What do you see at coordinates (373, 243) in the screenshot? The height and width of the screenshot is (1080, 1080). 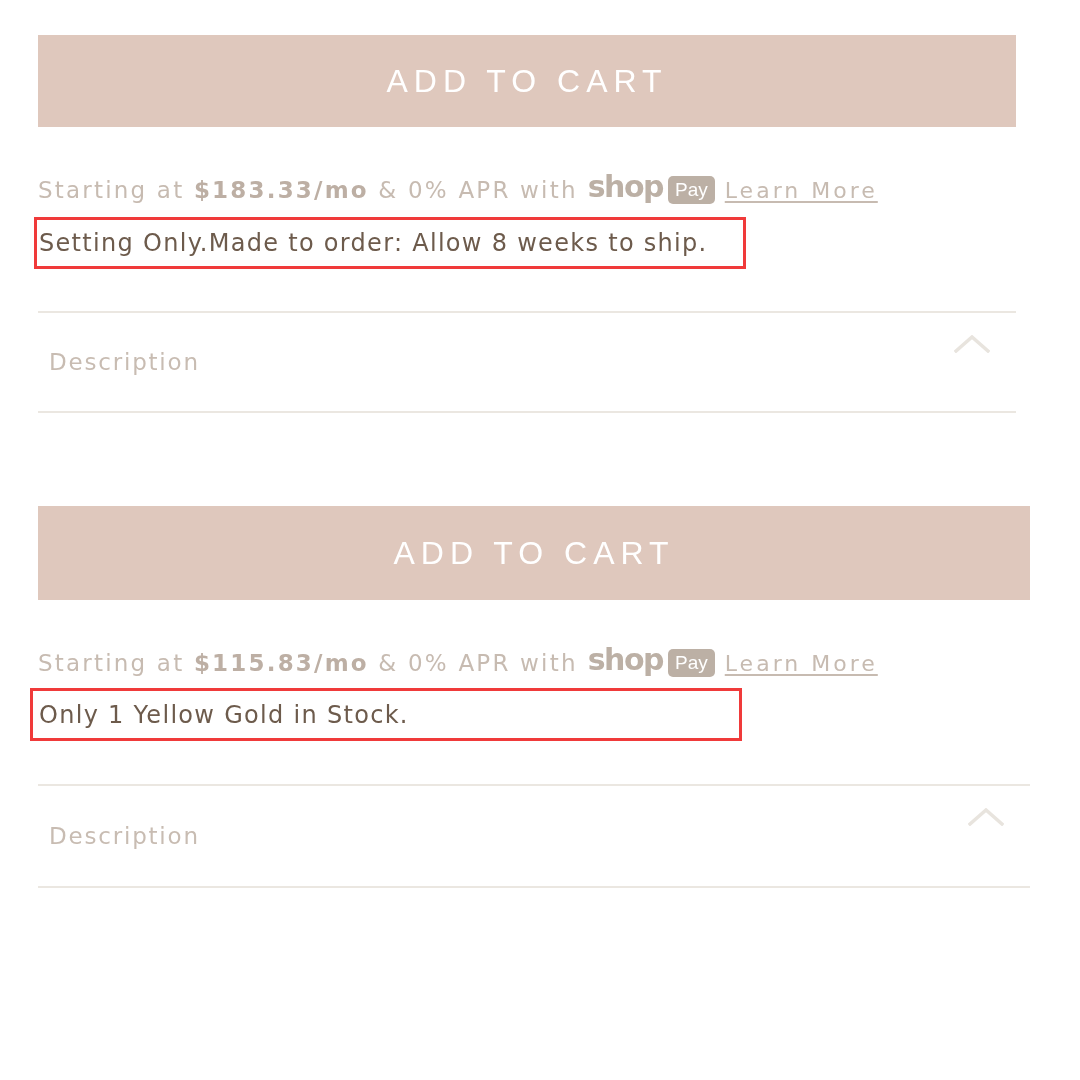 I see `availability-note: Setting Only.Made to order: Allow 8 weeks to ship.` at bounding box center [373, 243].